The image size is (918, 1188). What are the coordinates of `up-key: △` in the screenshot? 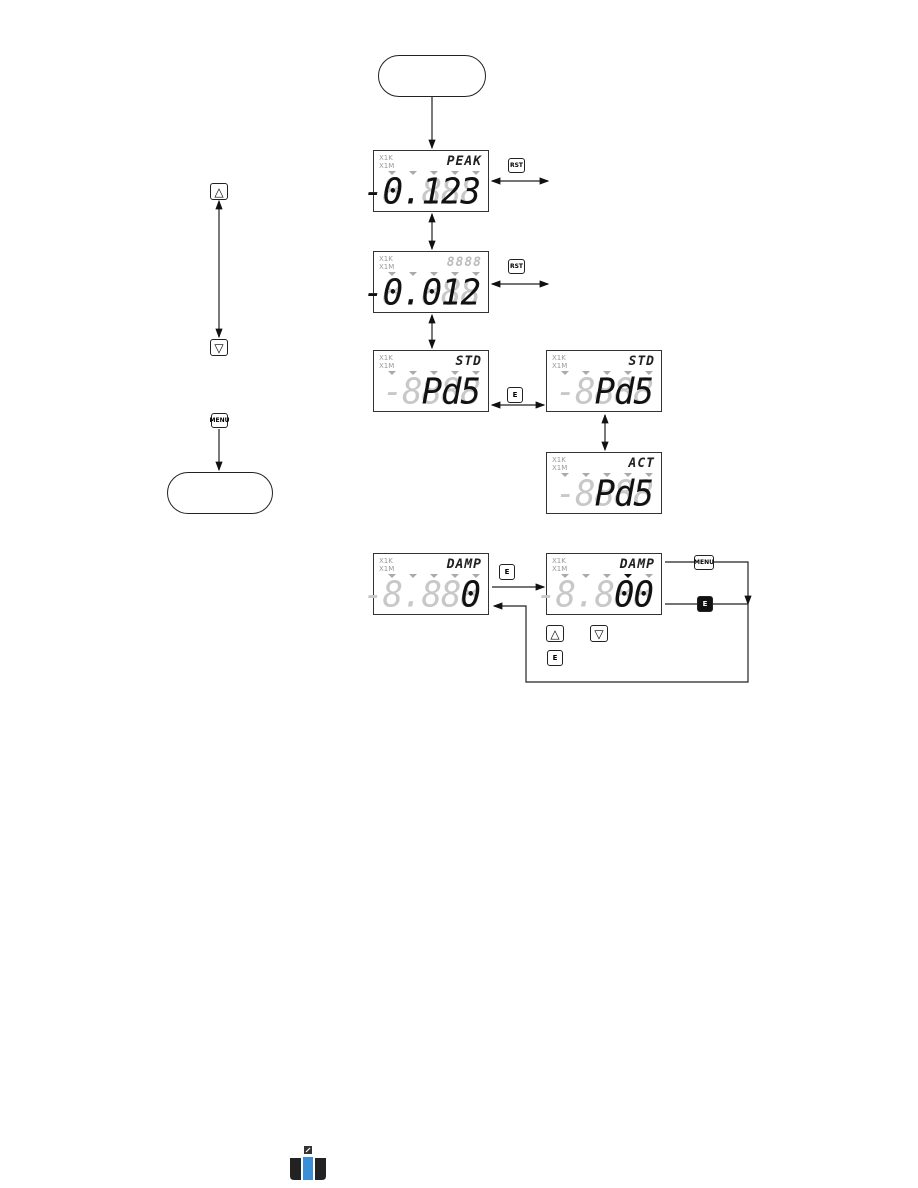 It's located at (219, 191).